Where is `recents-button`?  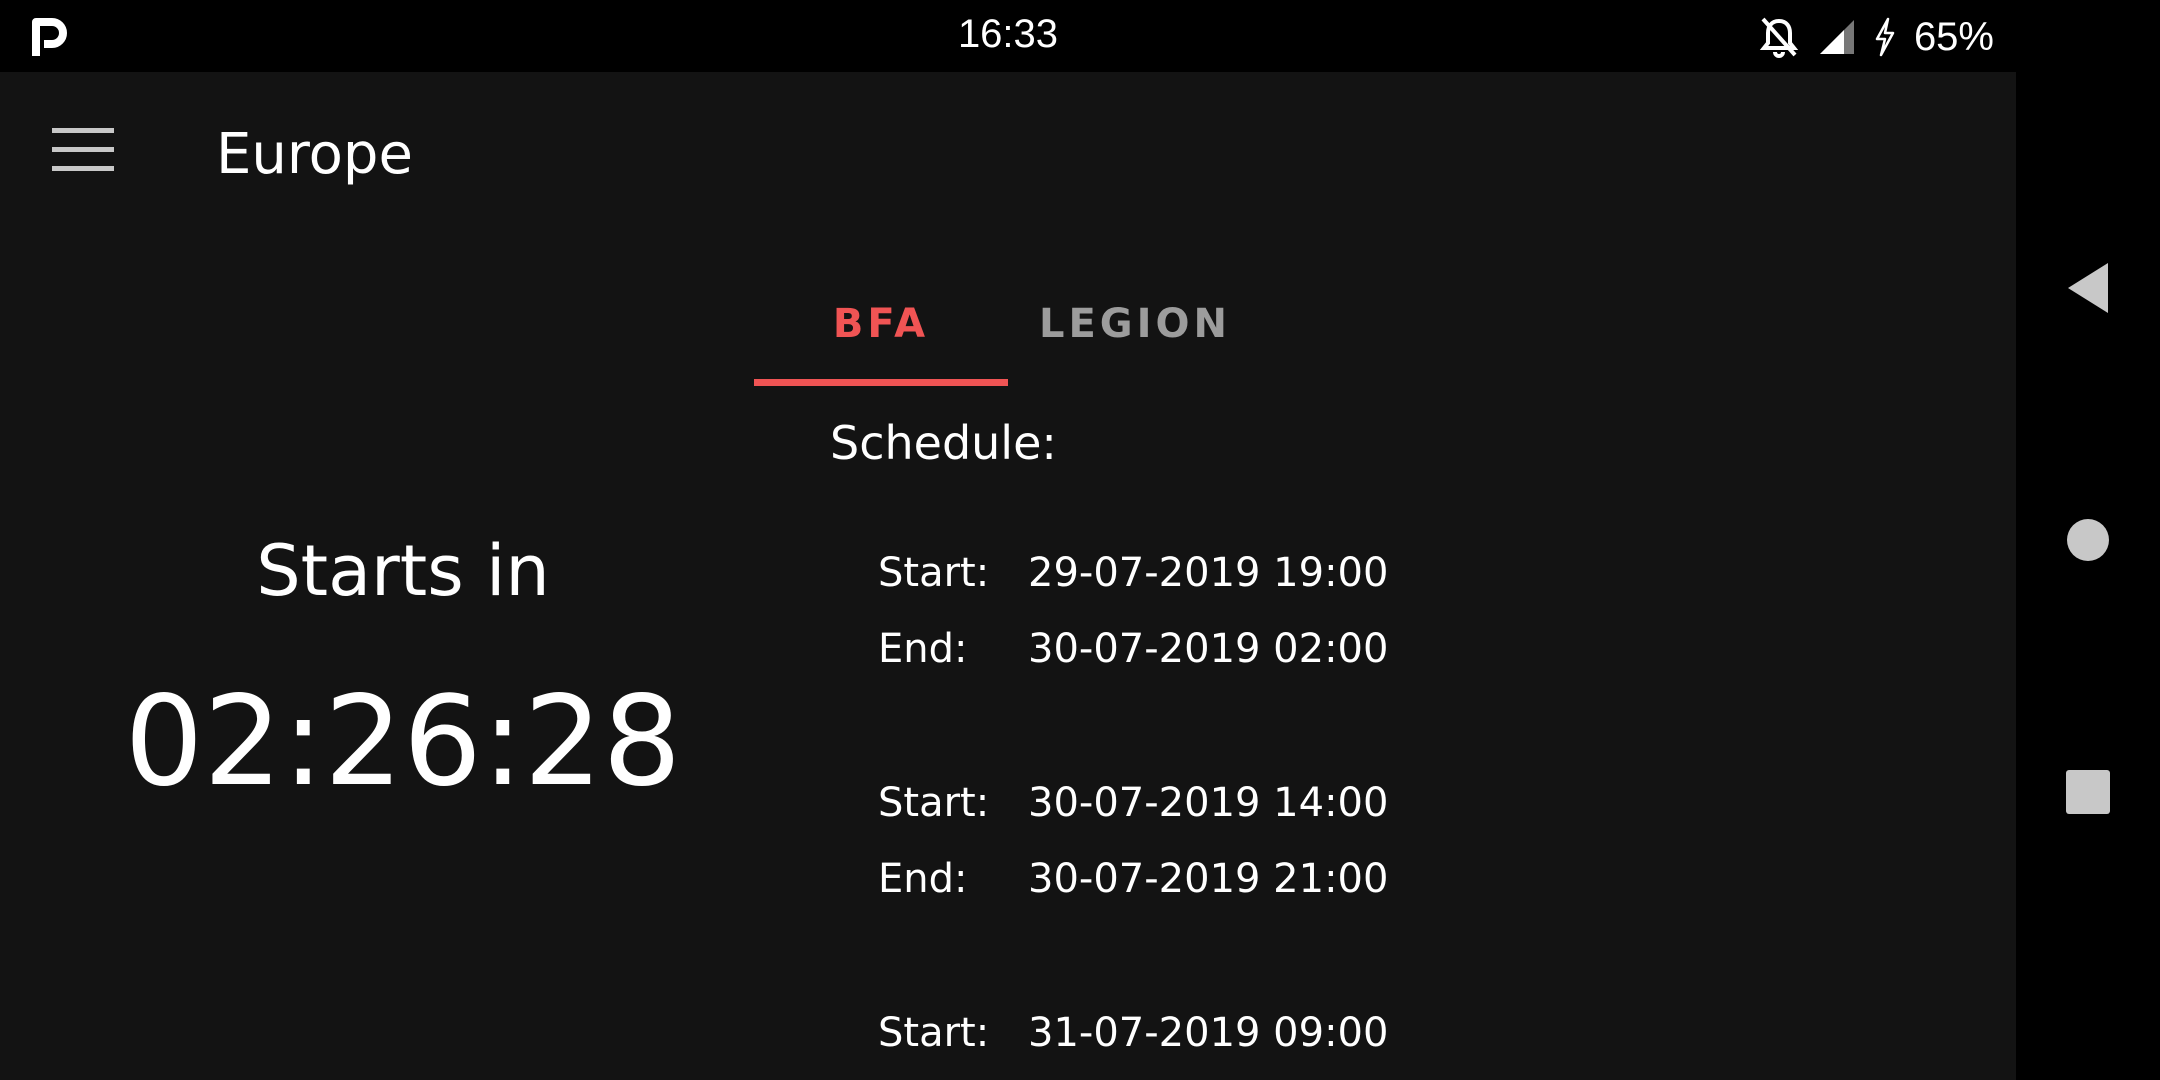 recents-button is located at coordinates (2088, 792).